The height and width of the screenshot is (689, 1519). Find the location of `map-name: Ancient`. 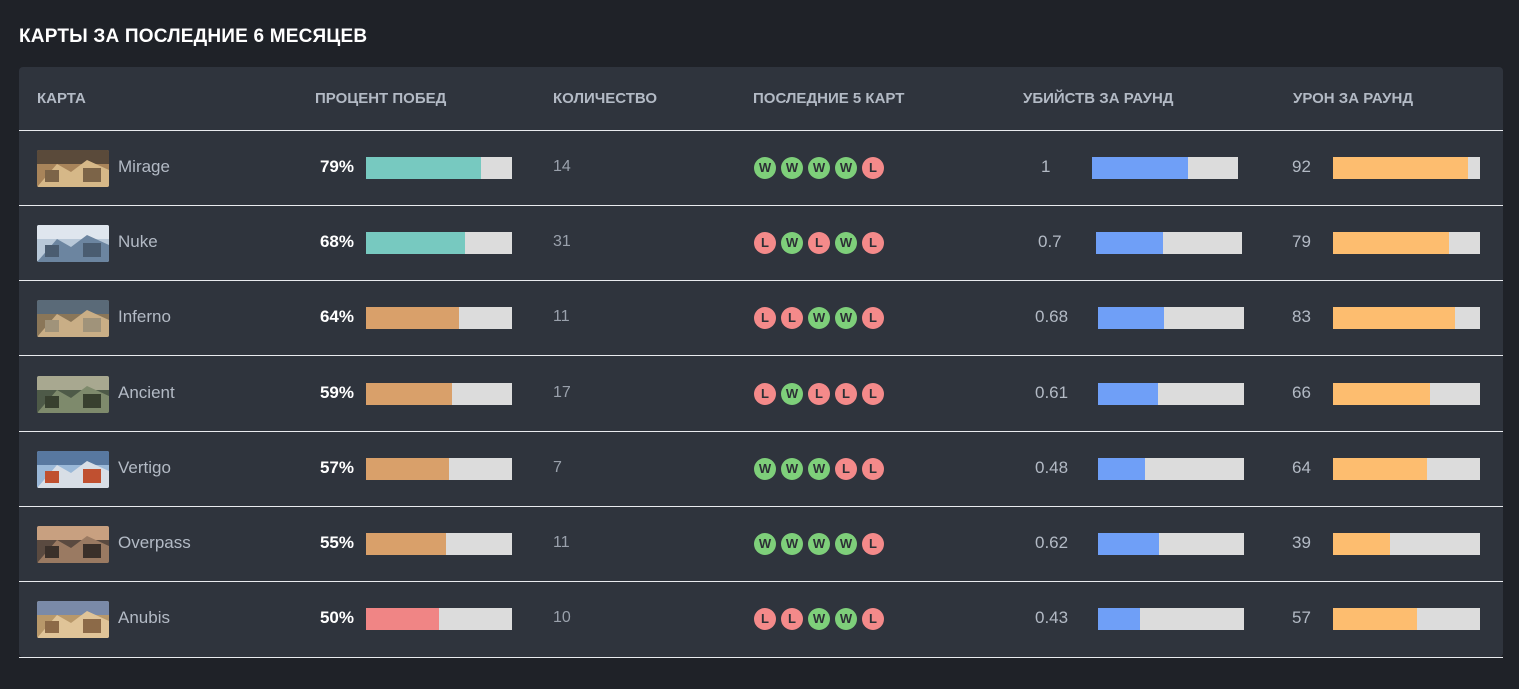

map-name: Ancient is located at coordinates (146, 393).